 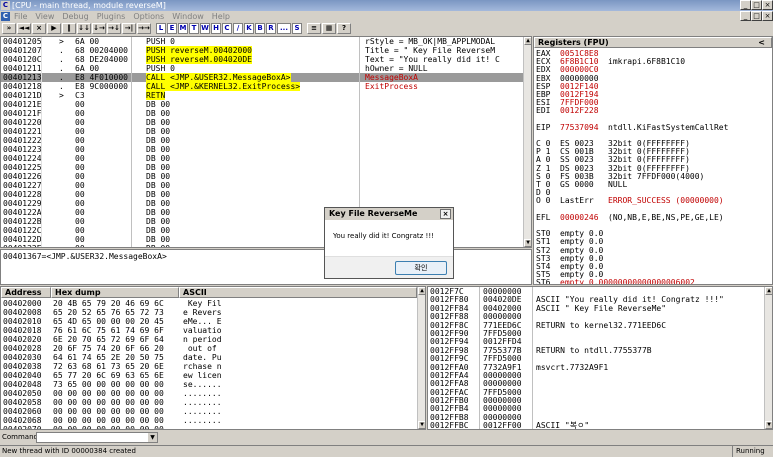 What do you see at coordinates (101, 77) in the screenshot?
I see `disasm-hex: E8 4F010000` at bounding box center [101, 77].